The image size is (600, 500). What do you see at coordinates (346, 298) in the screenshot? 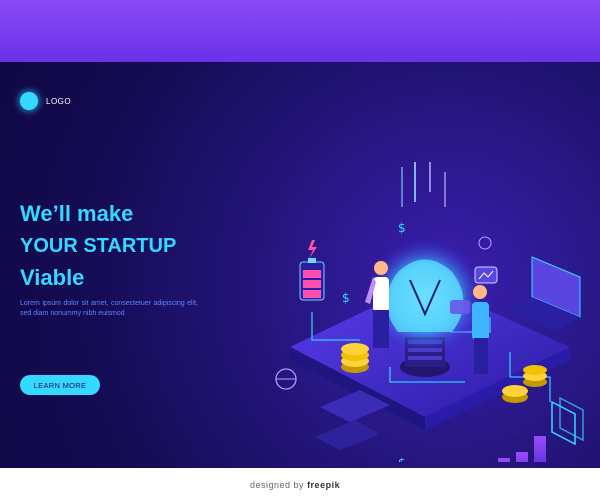
I see `dollar-icon-left: $` at bounding box center [346, 298].